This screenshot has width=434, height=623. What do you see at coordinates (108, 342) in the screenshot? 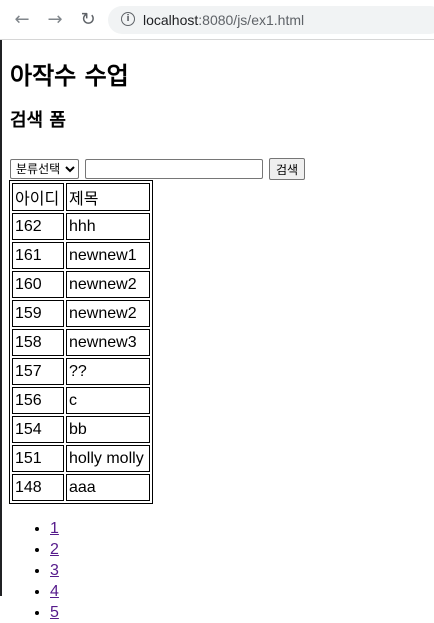
I see `cell-title: newnew3` at bounding box center [108, 342].